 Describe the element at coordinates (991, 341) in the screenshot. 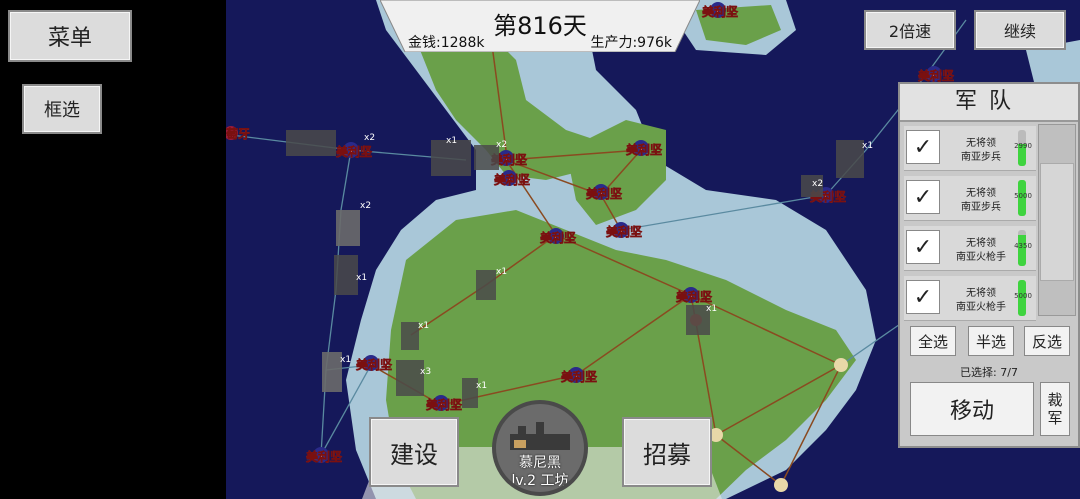

I see `select-half-button: 半选` at that location.